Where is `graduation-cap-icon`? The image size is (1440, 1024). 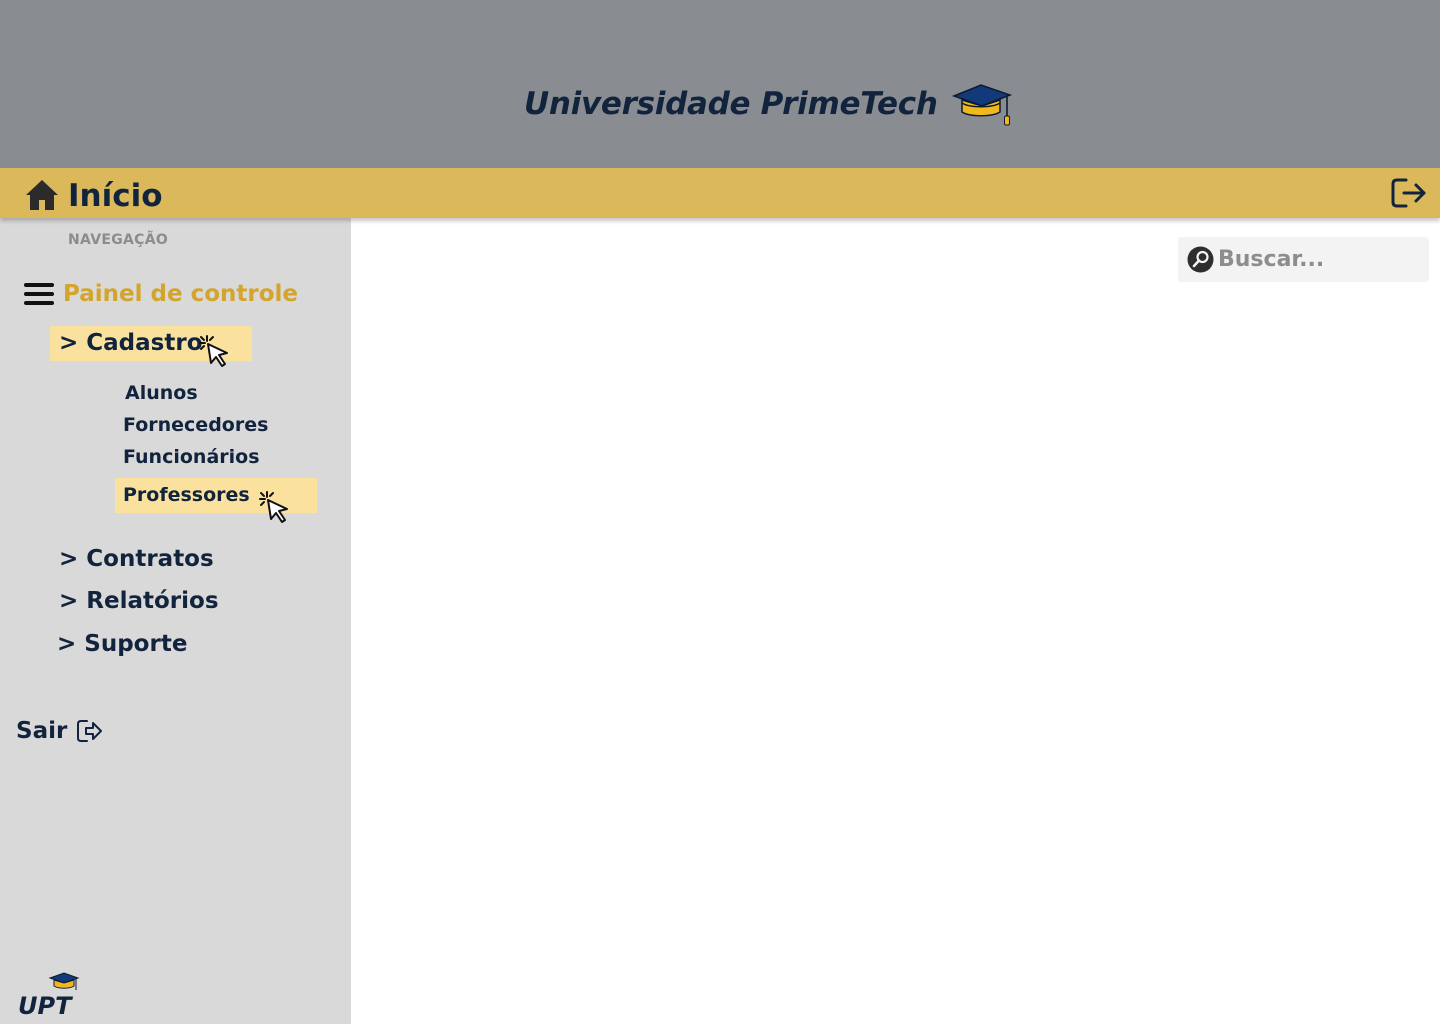 graduation-cap-icon is located at coordinates (981, 105).